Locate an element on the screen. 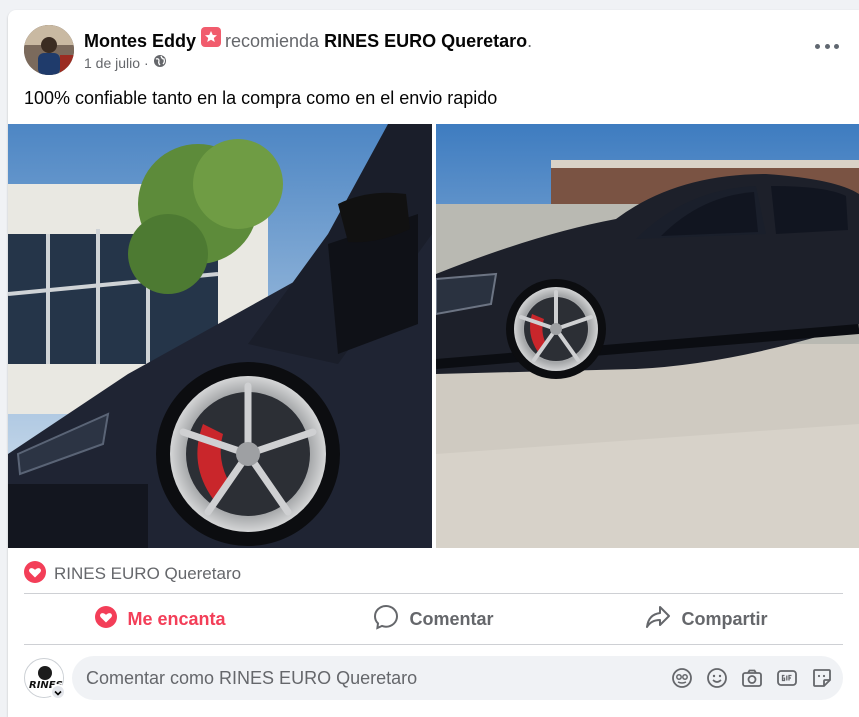 This screenshot has width=859, height=717. globe-icon is located at coordinates (160, 62).